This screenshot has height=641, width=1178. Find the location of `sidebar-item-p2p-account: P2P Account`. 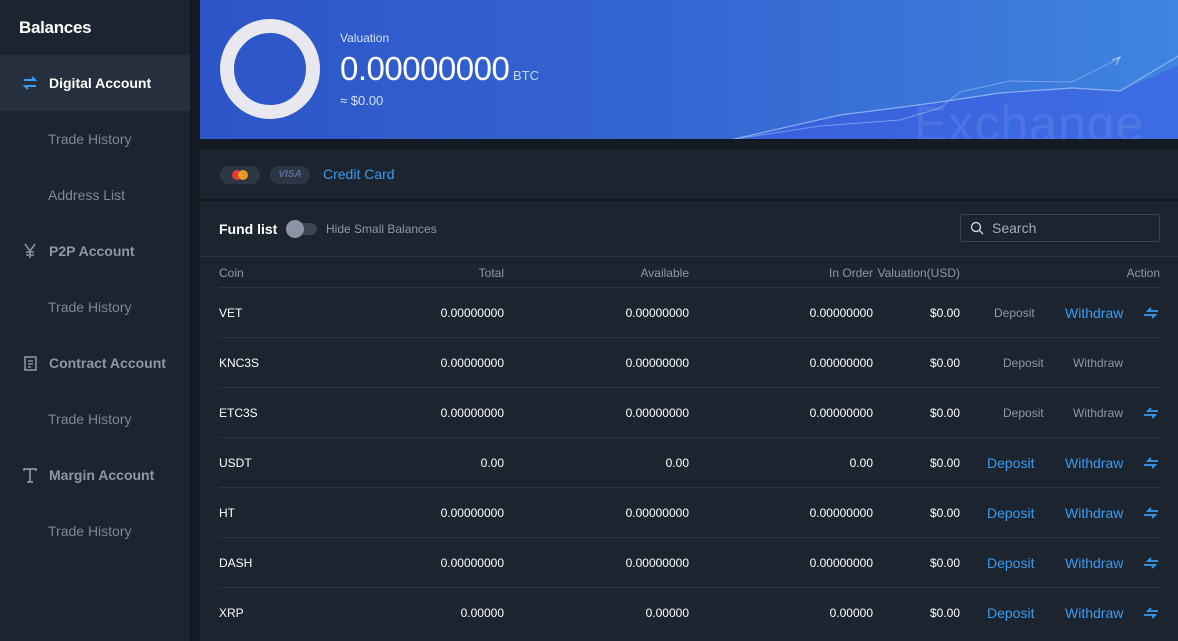

sidebar-item-p2p-account: P2P Account is located at coordinates (95, 251).